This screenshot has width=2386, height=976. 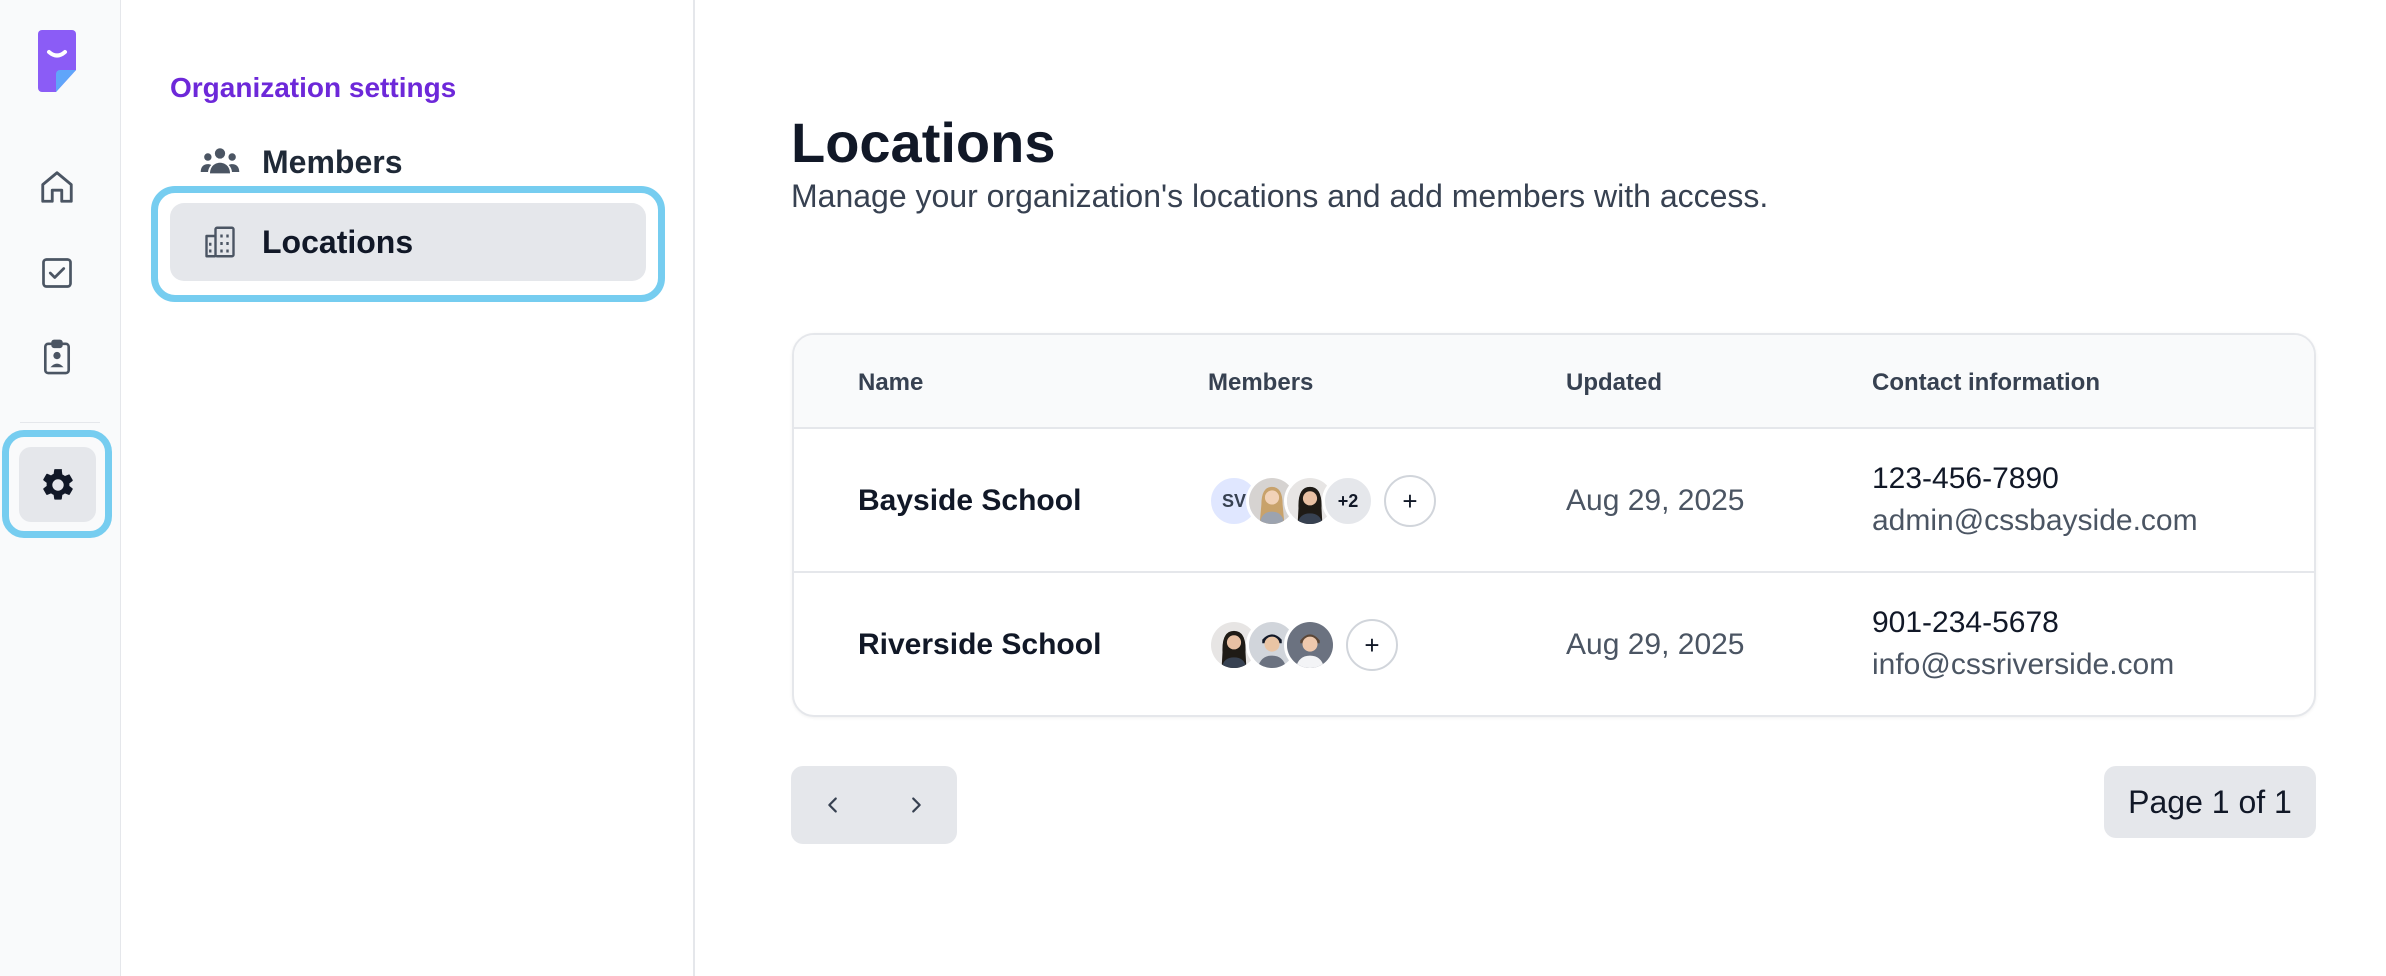 I want to click on clipboard-badge-icon, so click(x=57, y=357).